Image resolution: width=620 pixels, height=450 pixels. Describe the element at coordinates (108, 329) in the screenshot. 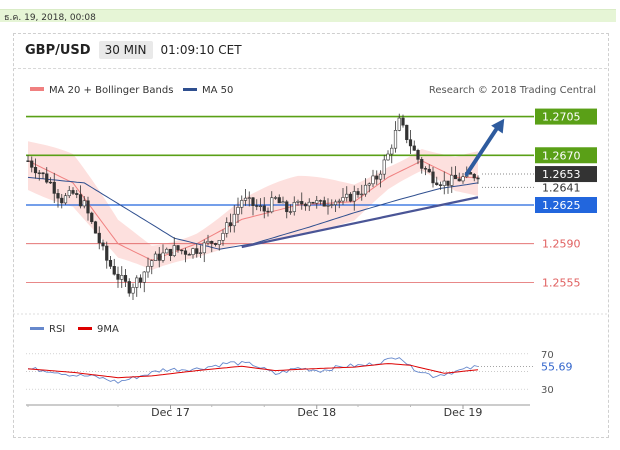

I see `ma9-legend-label: 9MA` at that location.